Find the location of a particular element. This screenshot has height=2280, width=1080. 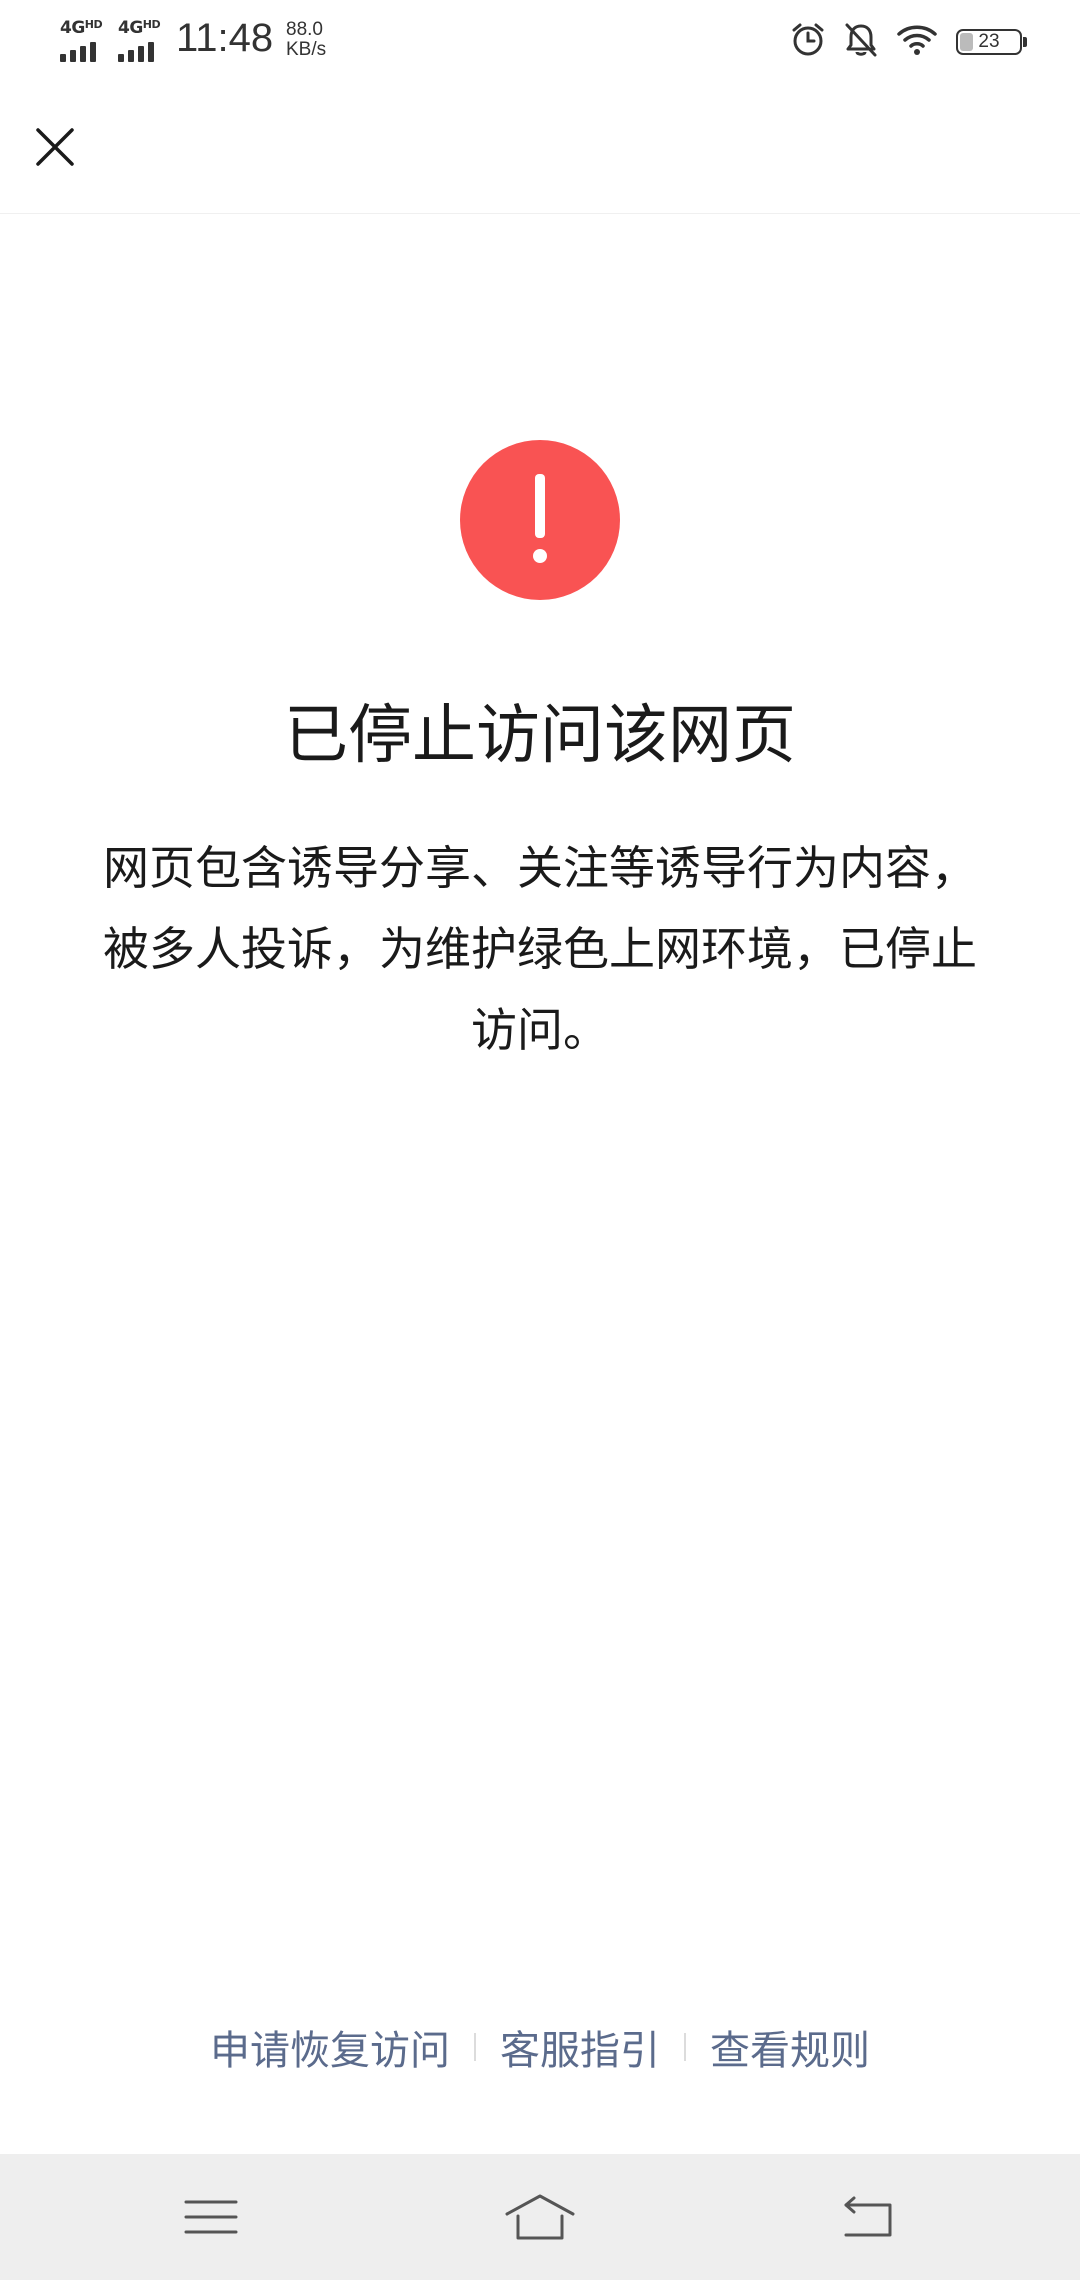

page-title: 已停止访问该网页 is located at coordinates (540, 736).